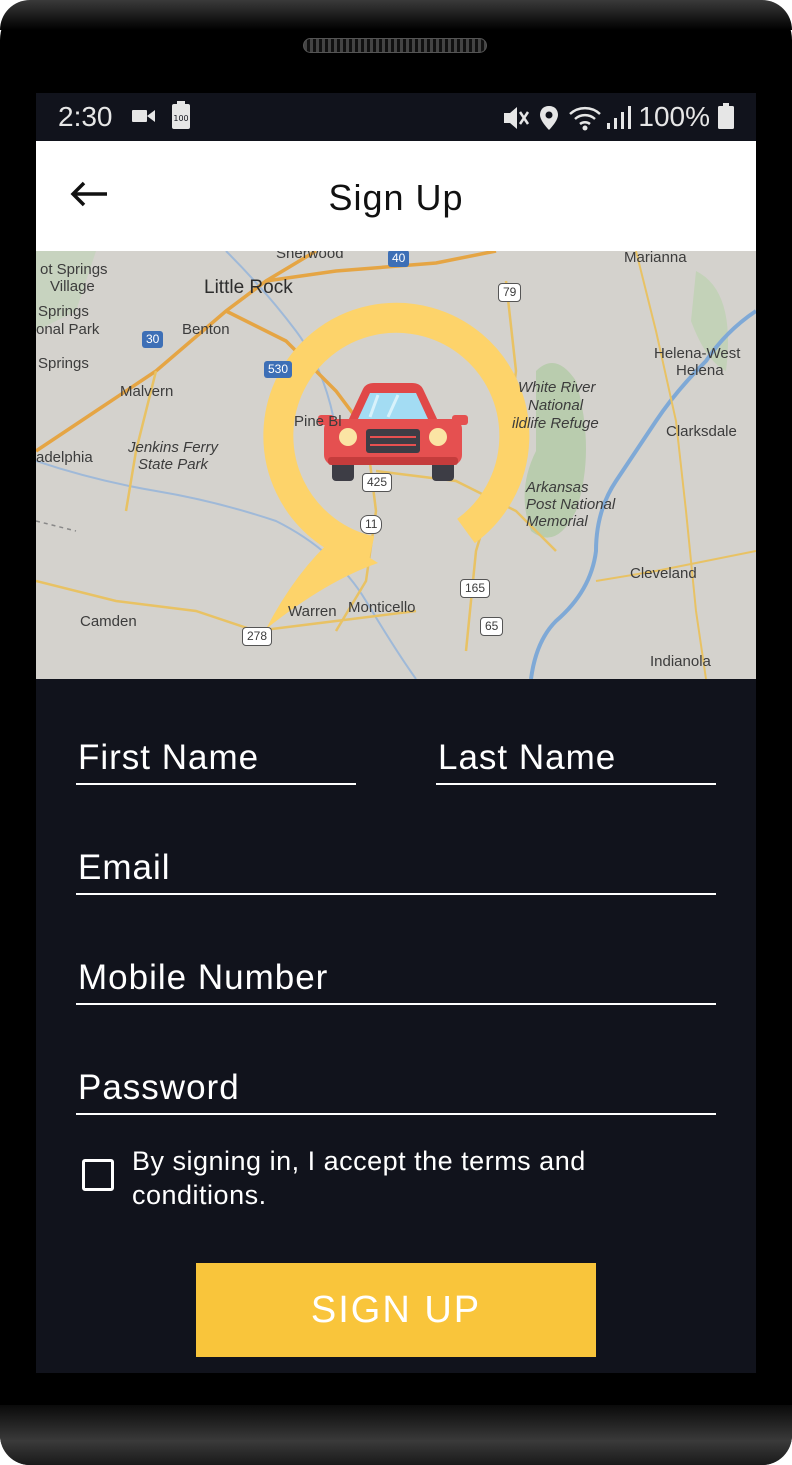 The height and width of the screenshot is (1465, 792). I want to click on map-label: Cleveland, so click(663, 573).